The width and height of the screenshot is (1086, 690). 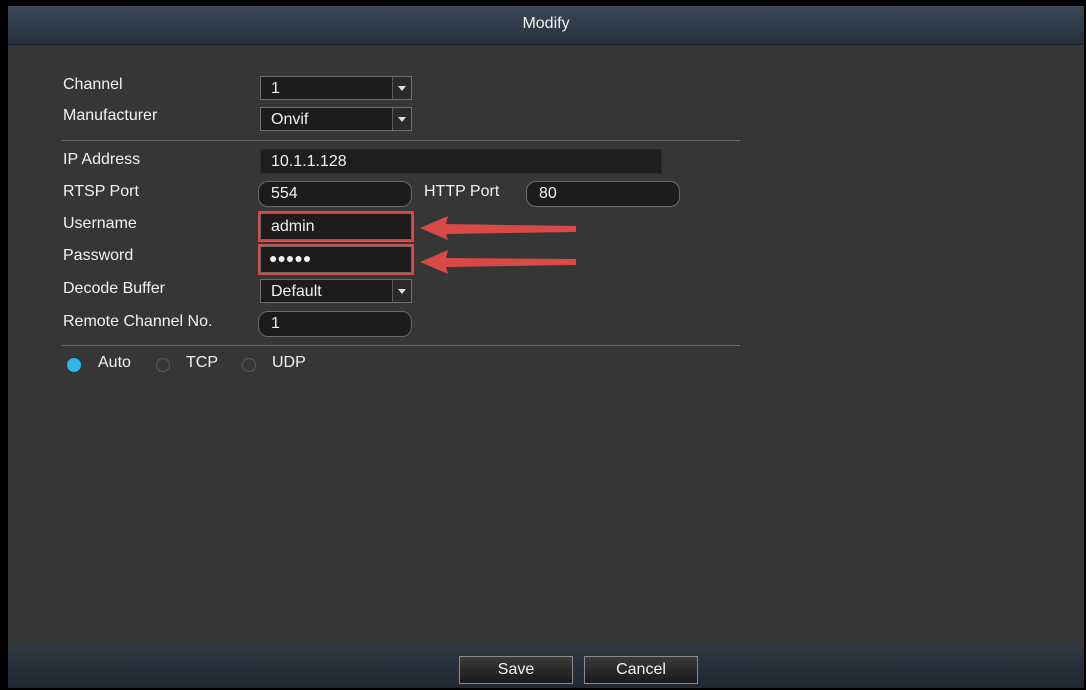 What do you see at coordinates (275, 323) in the screenshot?
I see `remote-channel-value: 1` at bounding box center [275, 323].